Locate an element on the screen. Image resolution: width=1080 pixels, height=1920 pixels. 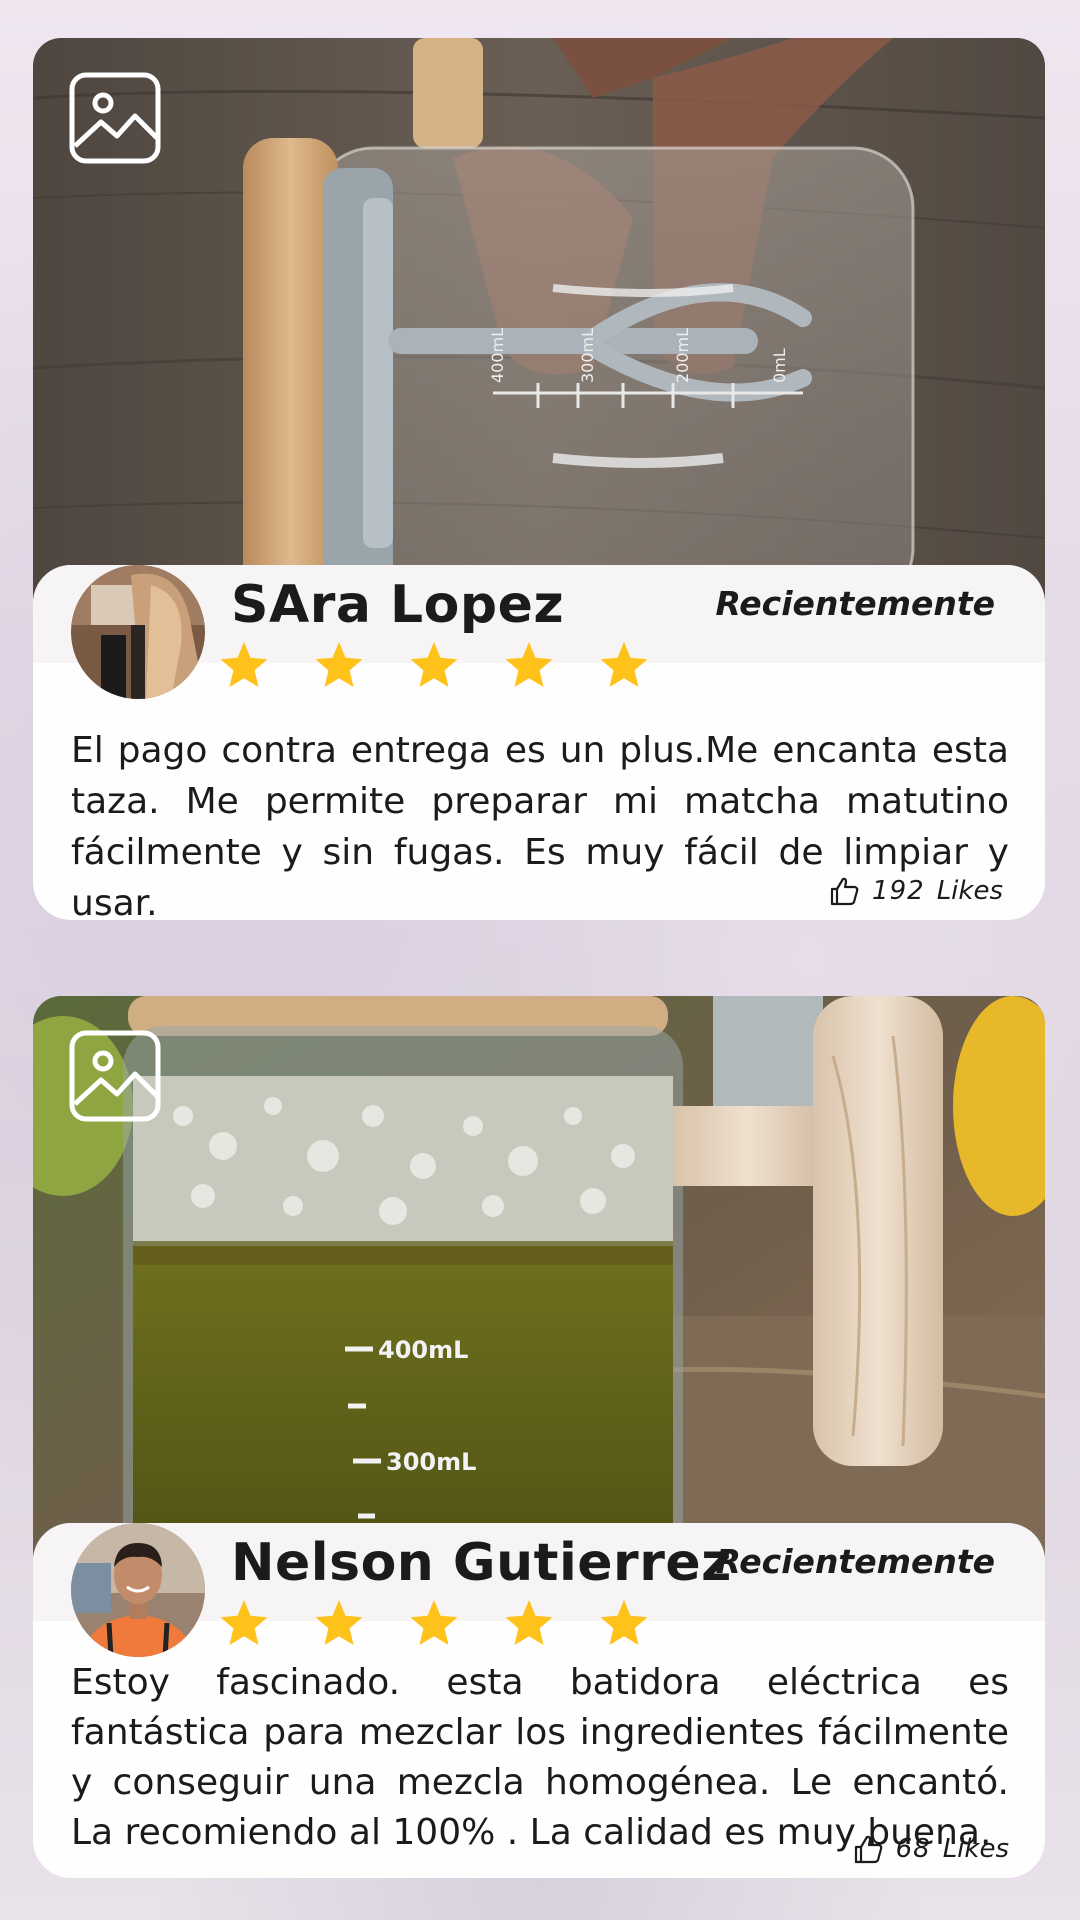
photo-volume-label: 200mL is located at coordinates (682, 355).